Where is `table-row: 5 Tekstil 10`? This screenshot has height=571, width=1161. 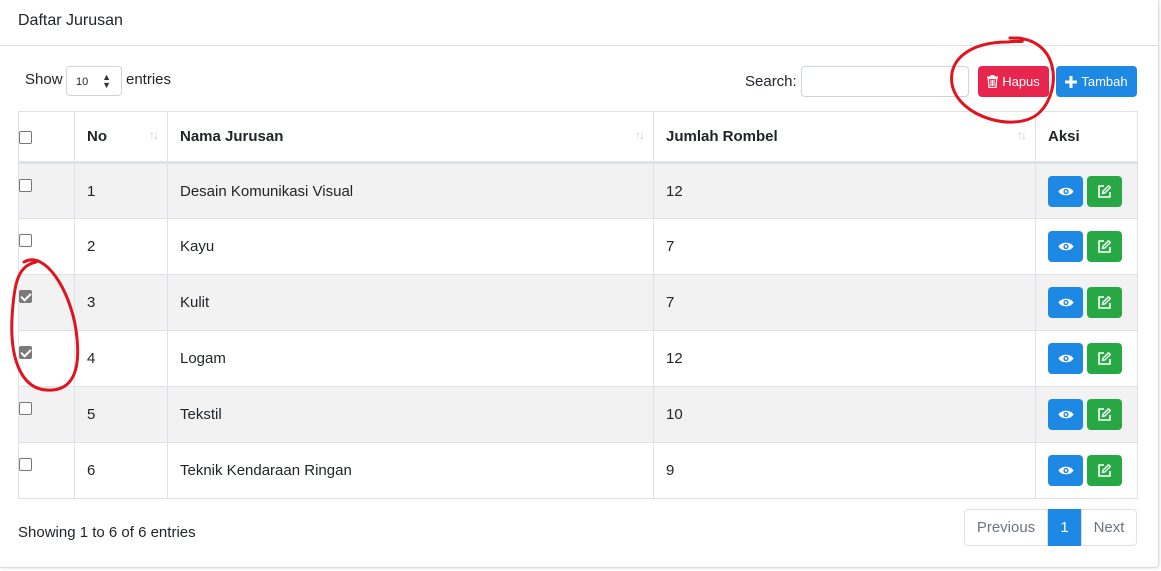 table-row: 5 Tekstil 10 is located at coordinates (578, 414).